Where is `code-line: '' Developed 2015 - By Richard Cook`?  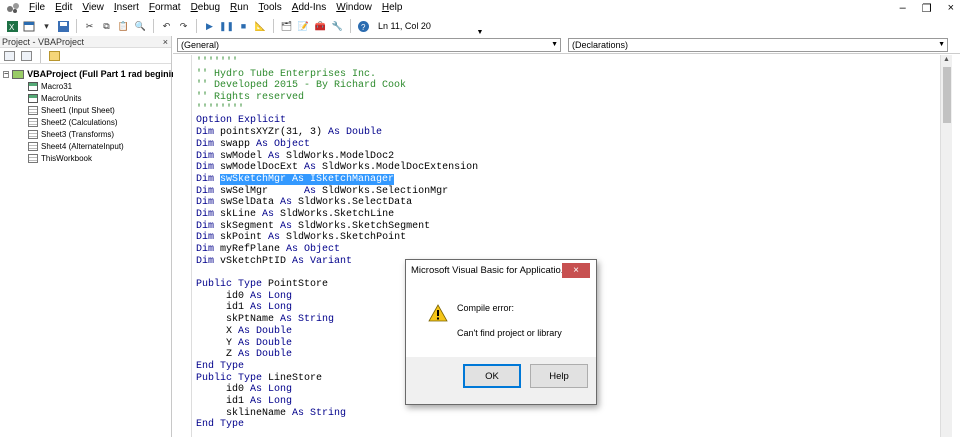
code-line: '' Developed 2015 - By Richard Cook is located at coordinates (337, 86).